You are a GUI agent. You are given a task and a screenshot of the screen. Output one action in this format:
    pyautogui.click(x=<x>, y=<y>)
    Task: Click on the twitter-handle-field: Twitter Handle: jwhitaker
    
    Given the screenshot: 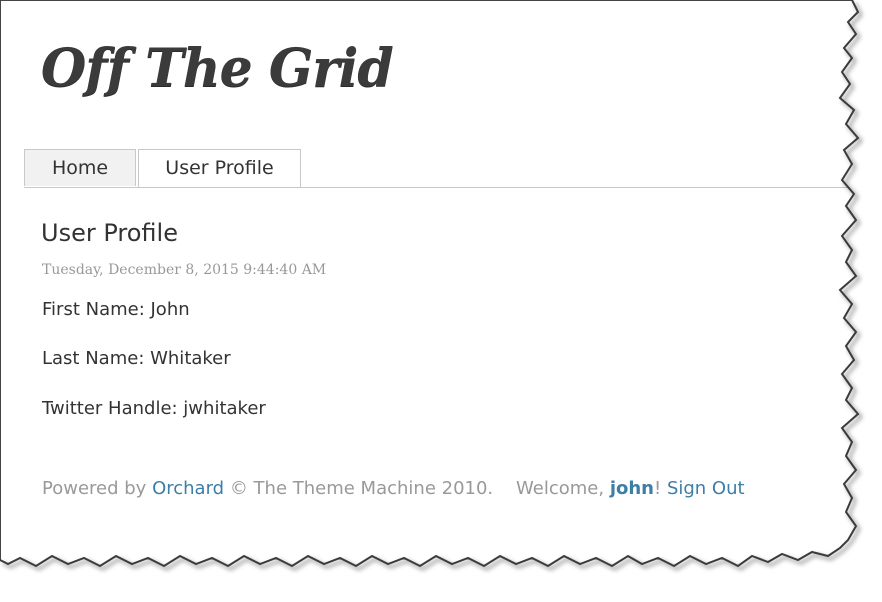 What is the action you would take?
    pyautogui.click(x=154, y=408)
    